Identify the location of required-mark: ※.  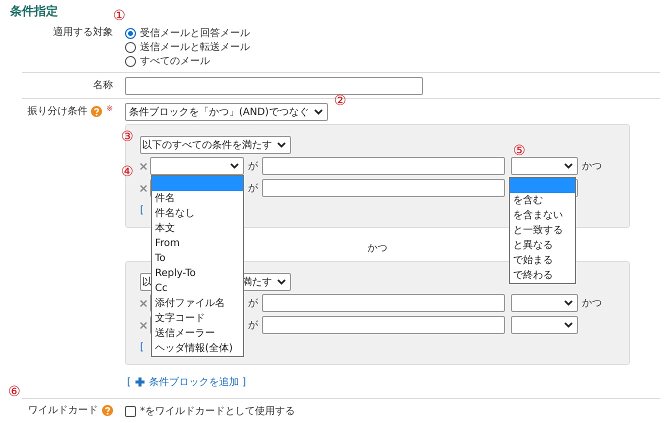
(109, 109).